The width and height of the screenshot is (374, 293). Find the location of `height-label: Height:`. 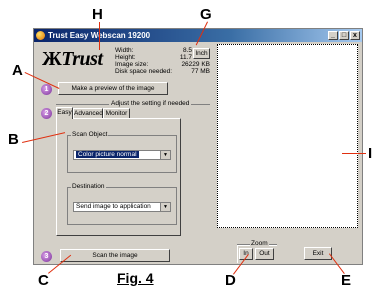

height-label: Height: is located at coordinates (125, 57).